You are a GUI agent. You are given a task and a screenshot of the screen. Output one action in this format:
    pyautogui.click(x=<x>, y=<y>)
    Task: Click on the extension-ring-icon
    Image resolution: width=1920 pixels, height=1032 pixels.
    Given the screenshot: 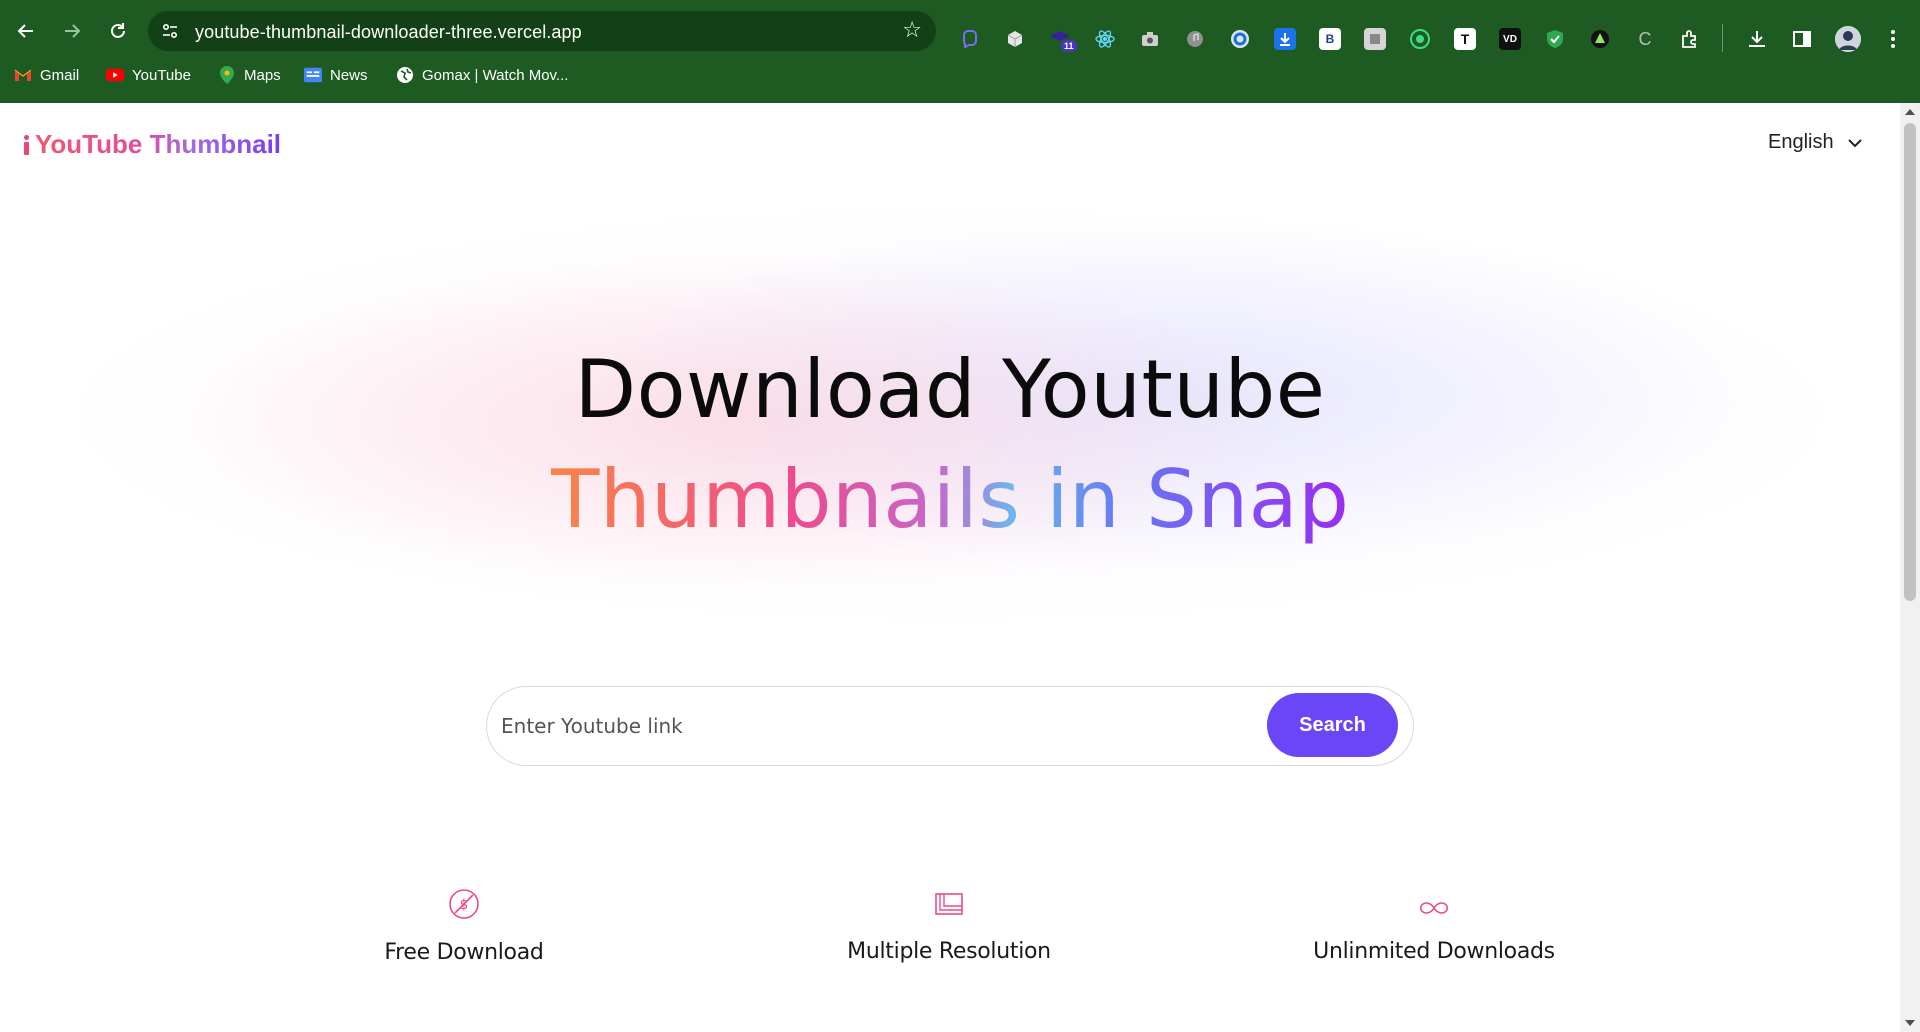 What is the action you would take?
    pyautogui.click(x=1240, y=39)
    